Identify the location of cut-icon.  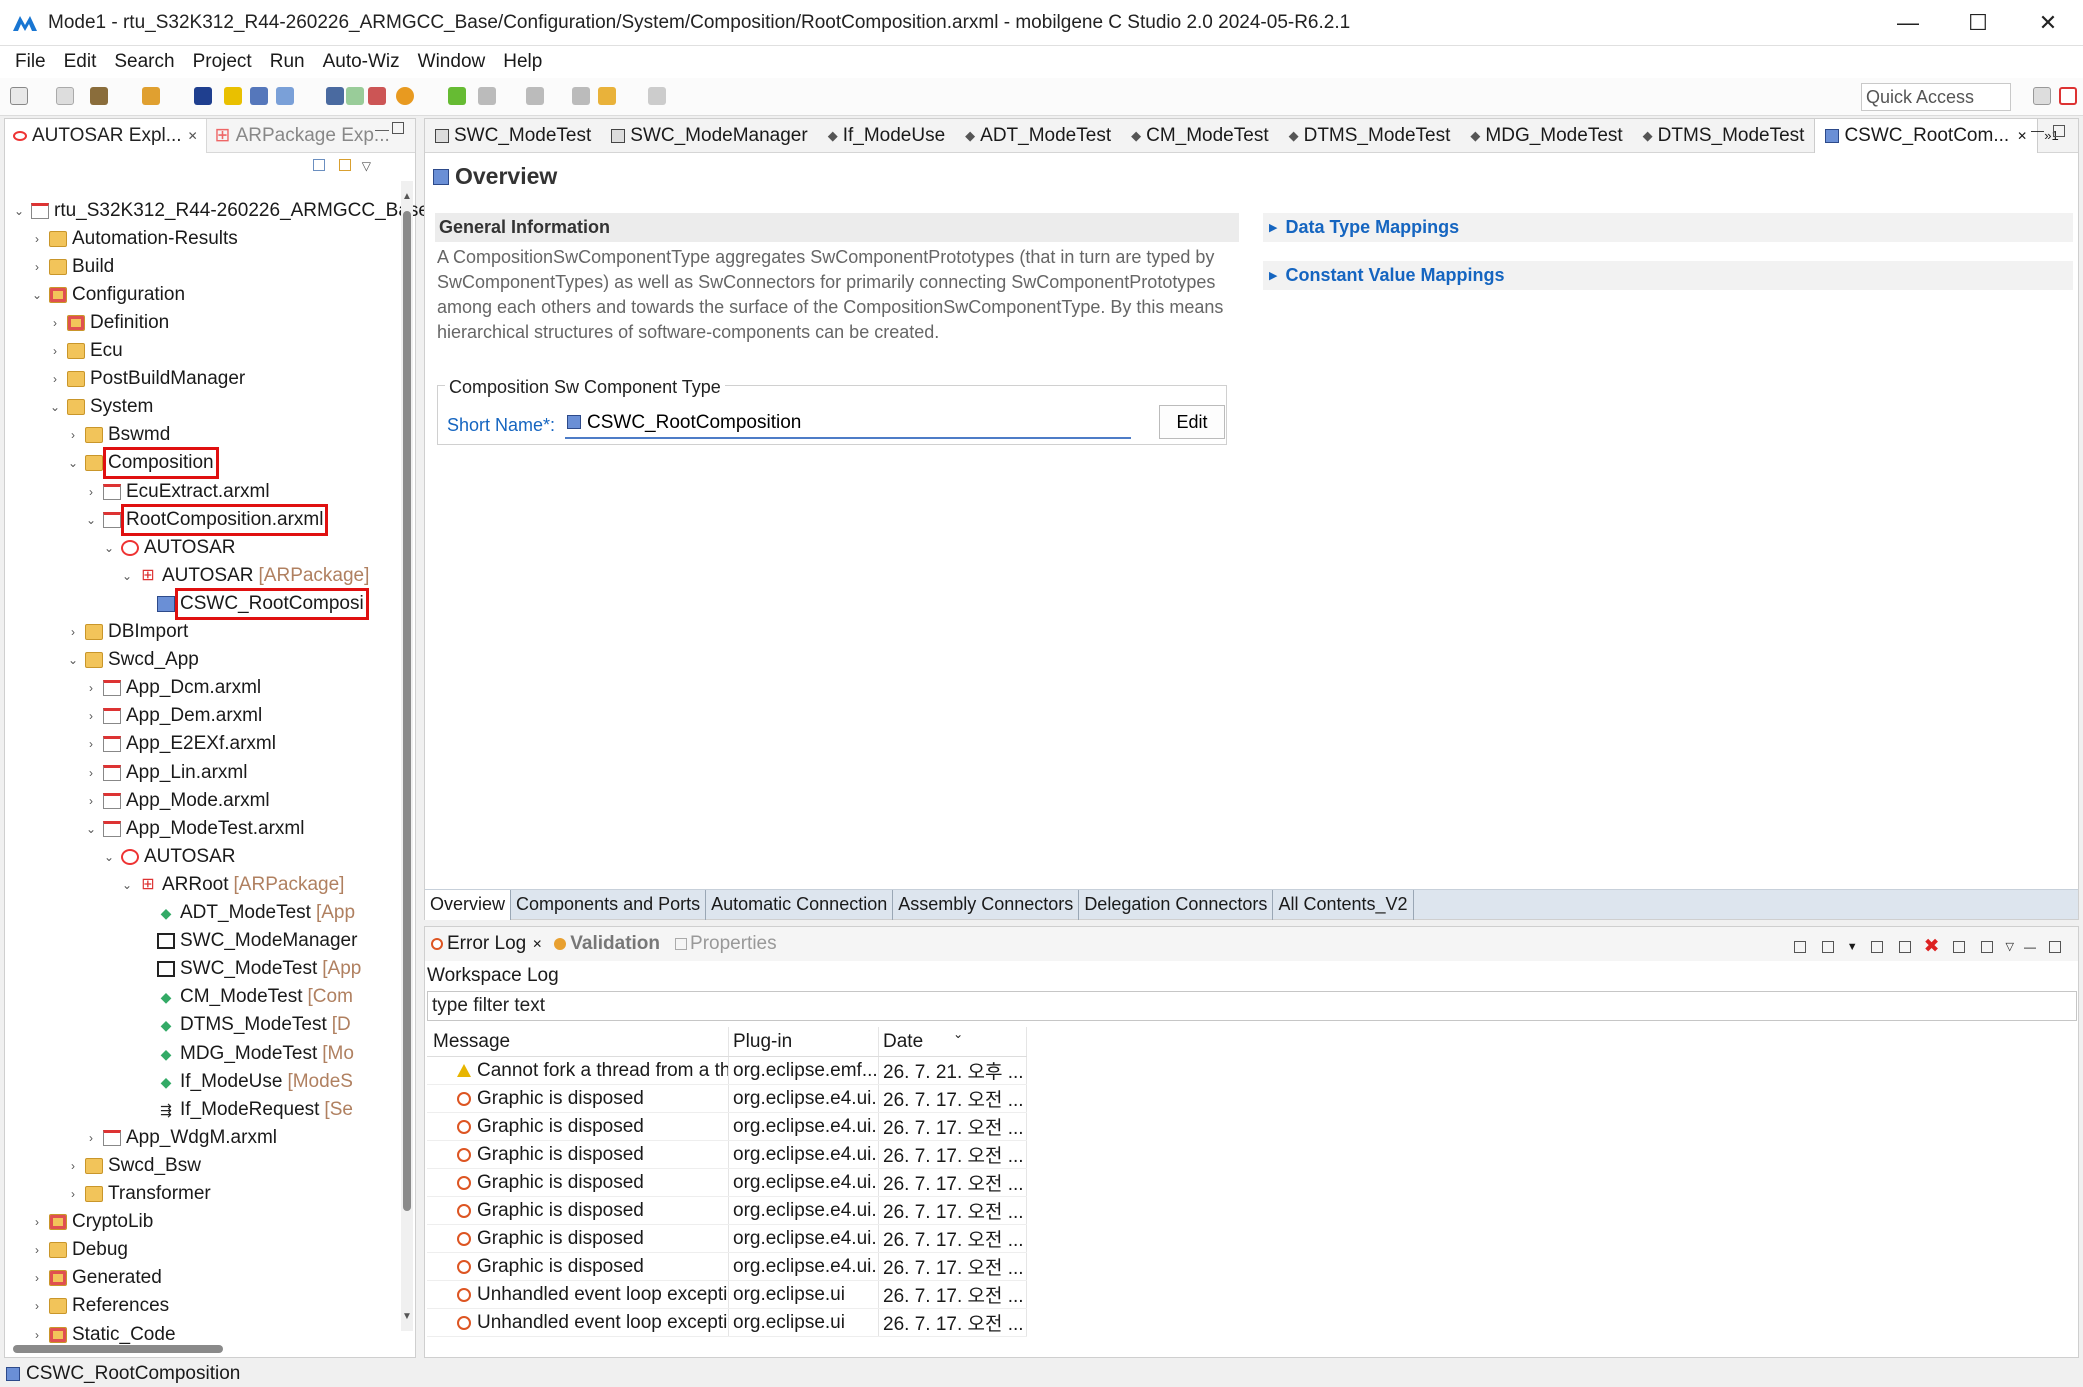
(377, 96).